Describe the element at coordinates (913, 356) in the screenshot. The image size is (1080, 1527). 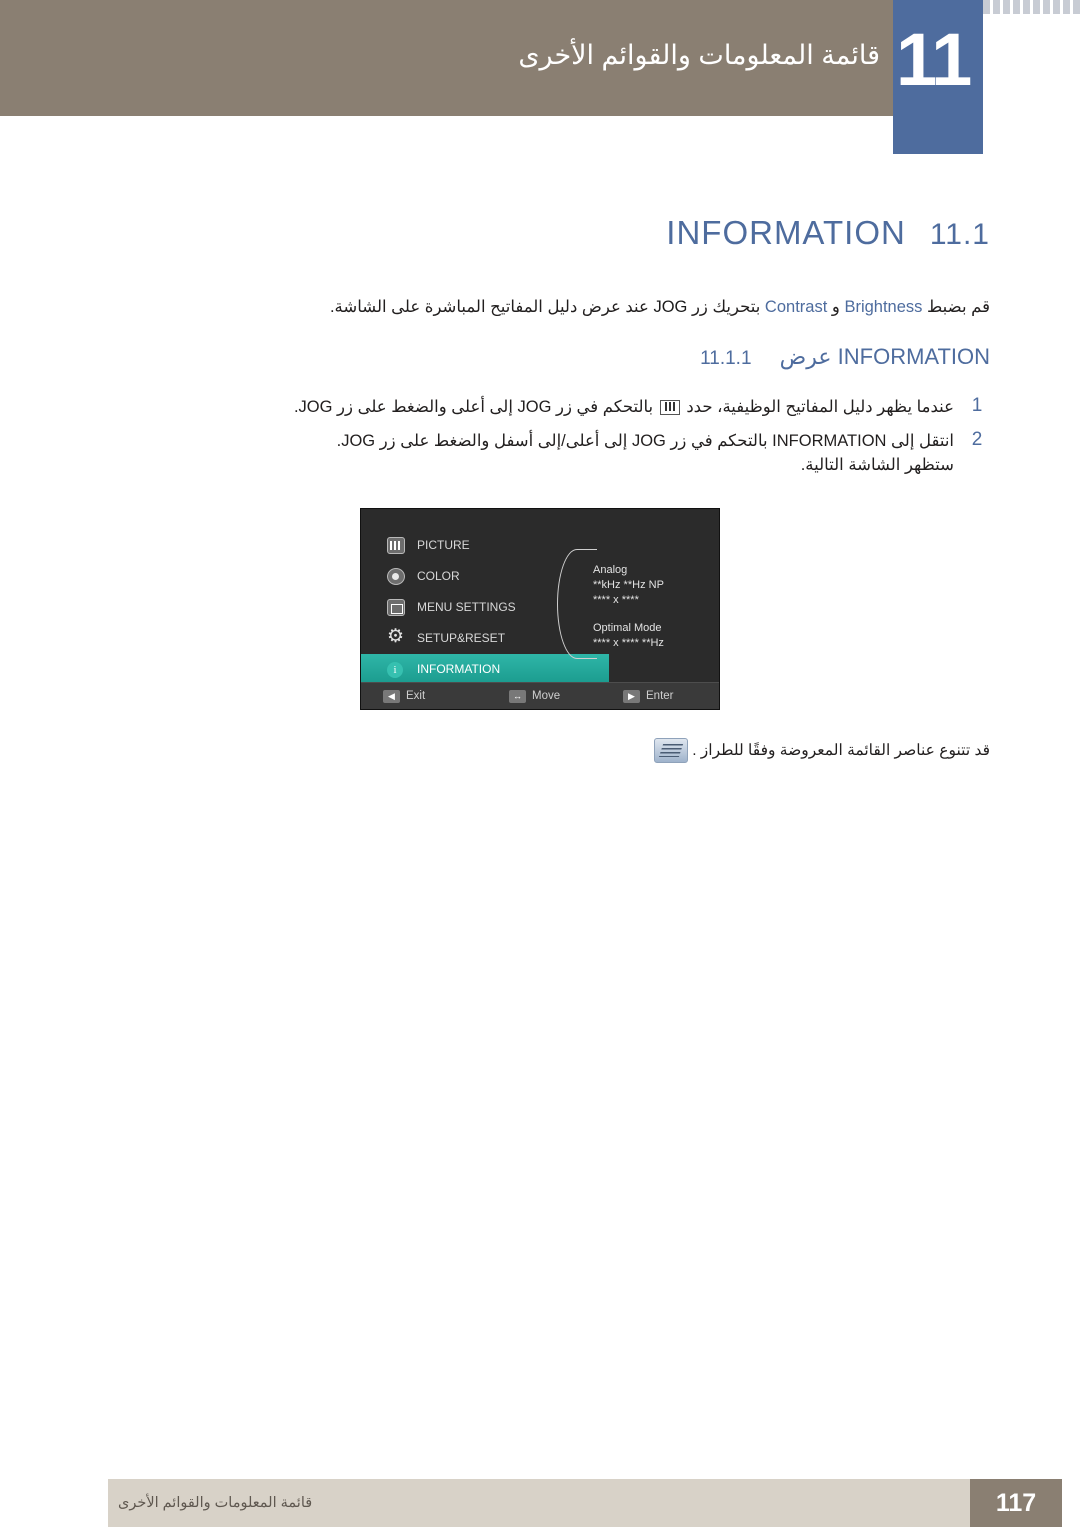
I see `subsection-label-en: INFORMATION` at that location.